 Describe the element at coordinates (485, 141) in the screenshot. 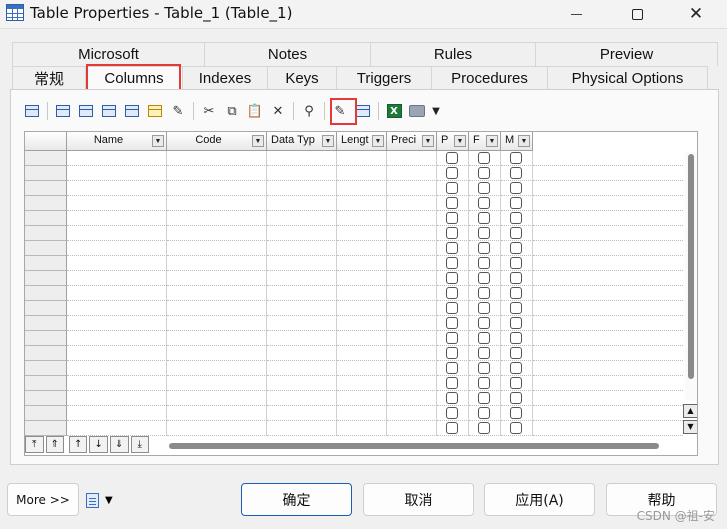

I see `column-header-foreign: F ▼` at that location.